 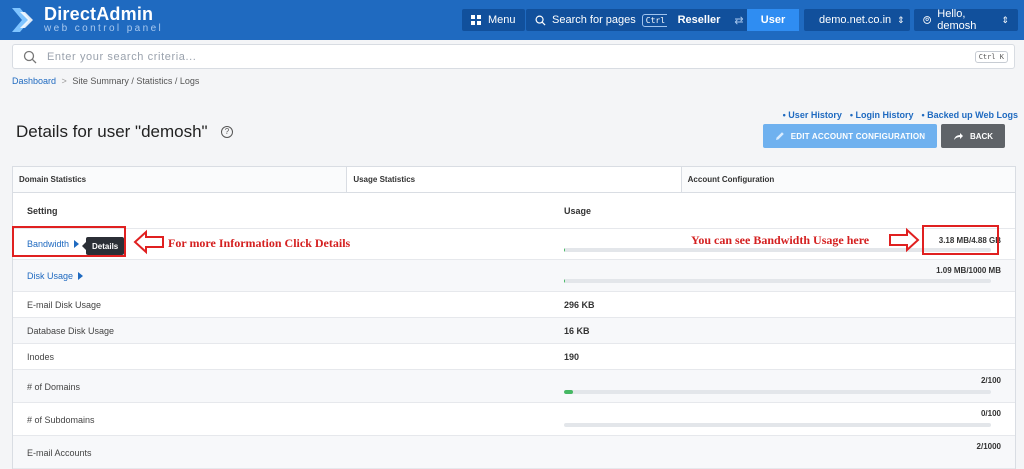 I want to click on table-row-email-accounts: E-mail Accounts 2/1000, so click(x=514, y=452).